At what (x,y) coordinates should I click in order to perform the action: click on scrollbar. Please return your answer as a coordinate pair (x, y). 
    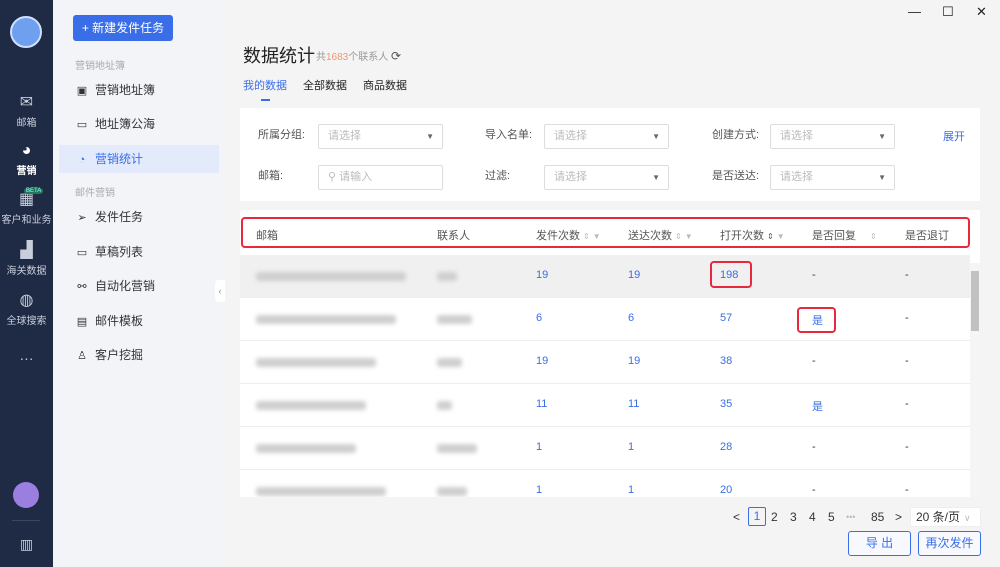
    Looking at the image, I should click on (975, 380).